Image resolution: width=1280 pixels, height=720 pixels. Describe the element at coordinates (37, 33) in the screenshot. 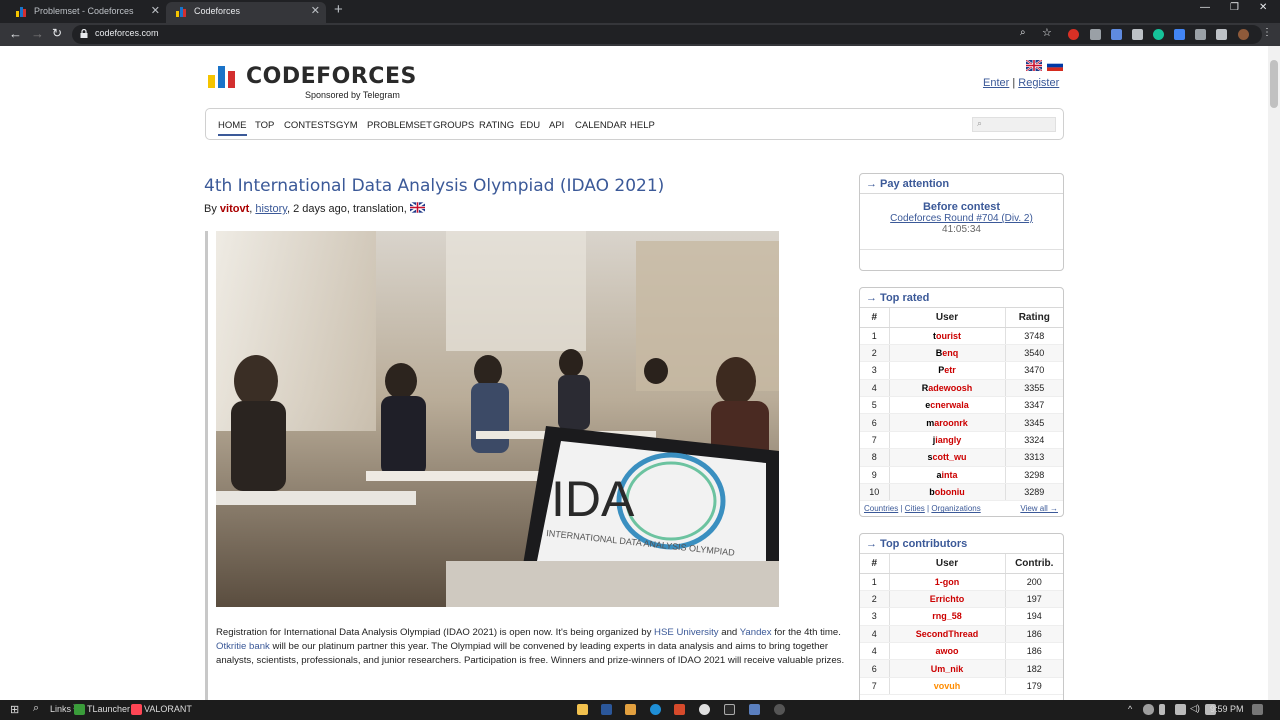

I see `forward-icon: →` at that location.